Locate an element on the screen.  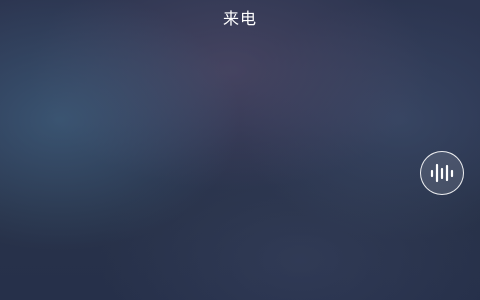
audio-waveform-icon is located at coordinates (442, 173).